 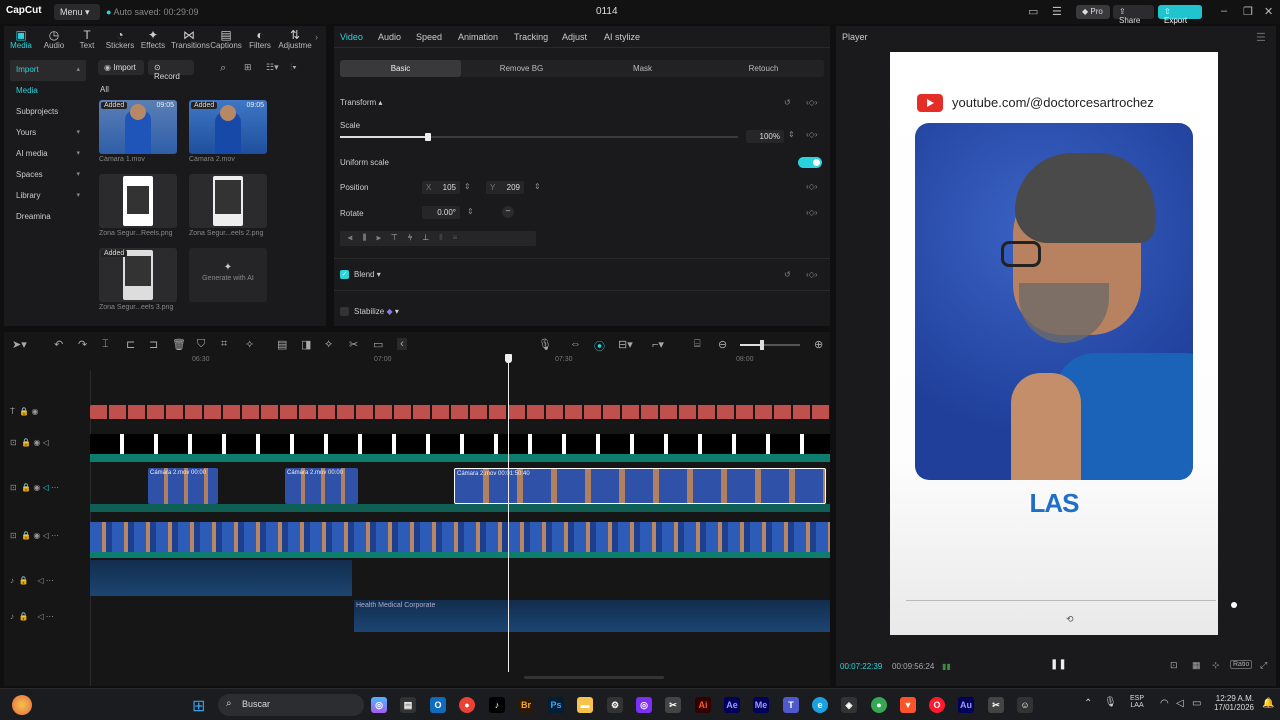 I want to click on transform-section: Transform ▴, so click(x=361, y=102).